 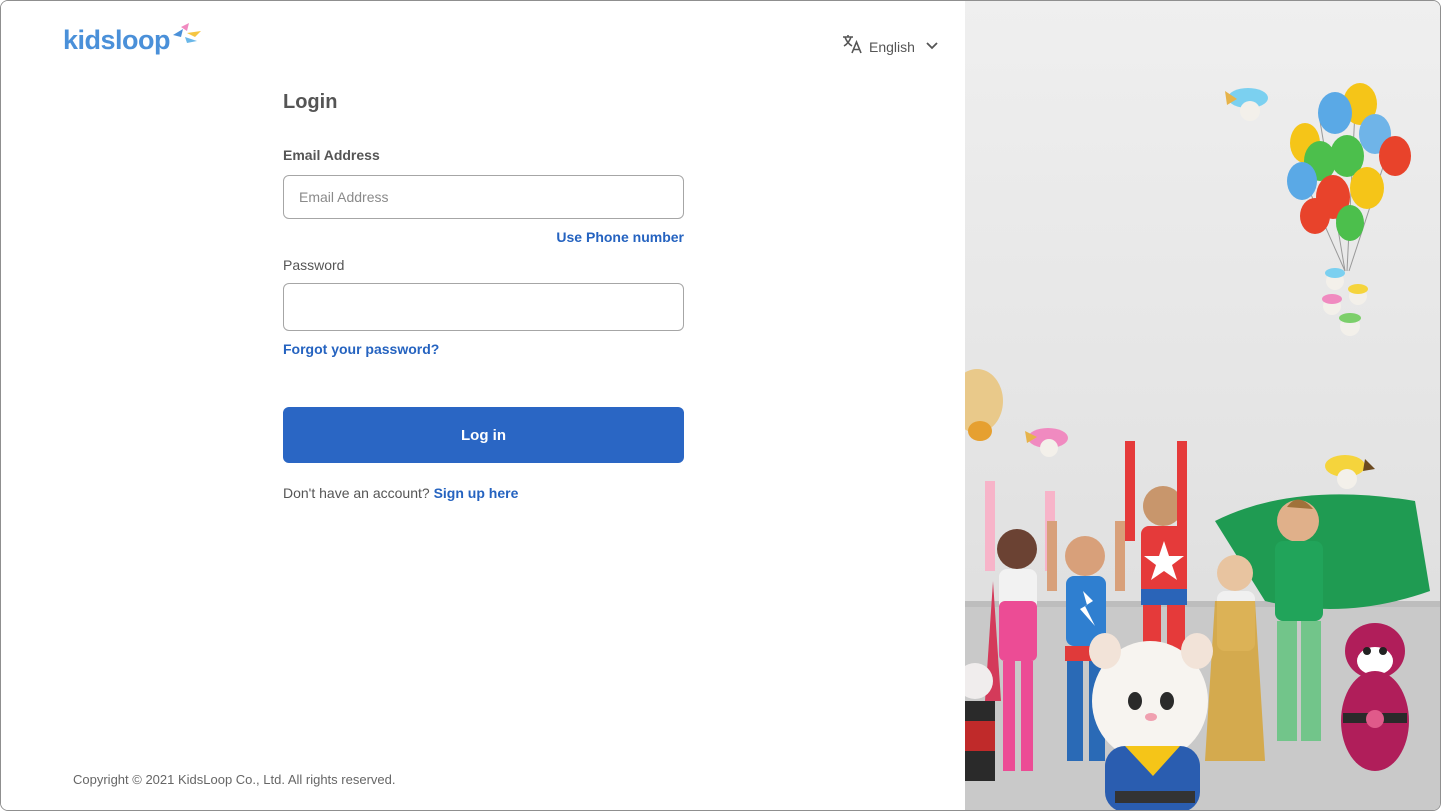 What do you see at coordinates (932, 47) in the screenshot?
I see `chevron-down-icon` at bounding box center [932, 47].